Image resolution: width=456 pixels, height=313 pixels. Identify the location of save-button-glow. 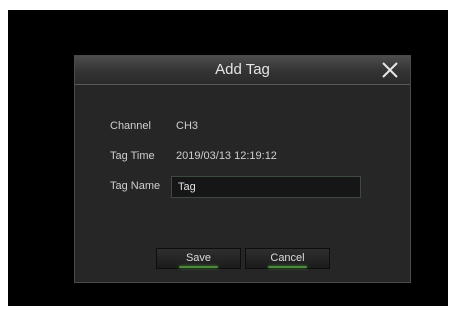
(198, 267).